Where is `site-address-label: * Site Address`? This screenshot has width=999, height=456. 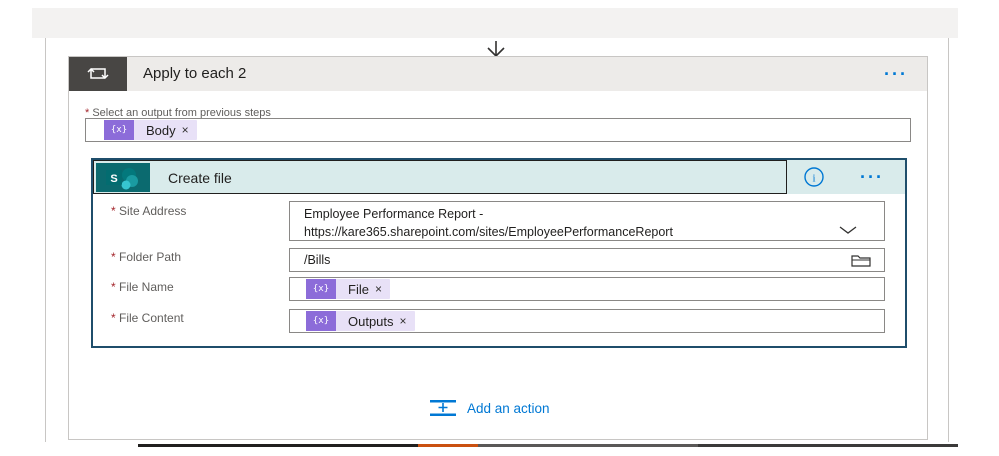
site-address-label: * Site Address is located at coordinates (148, 211).